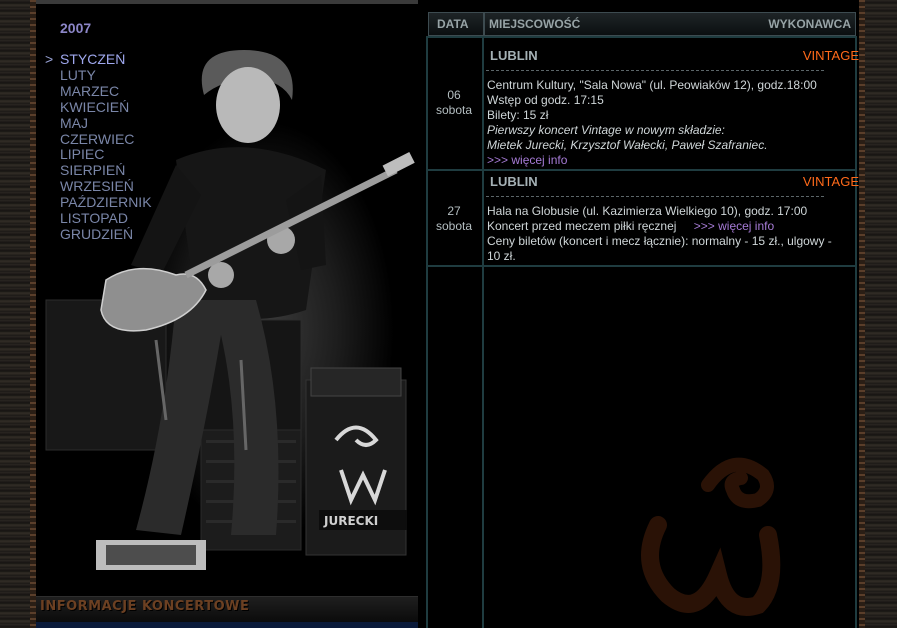 This screenshot has height=628, width=897. I want to click on header-date-label: DATA, so click(453, 24).